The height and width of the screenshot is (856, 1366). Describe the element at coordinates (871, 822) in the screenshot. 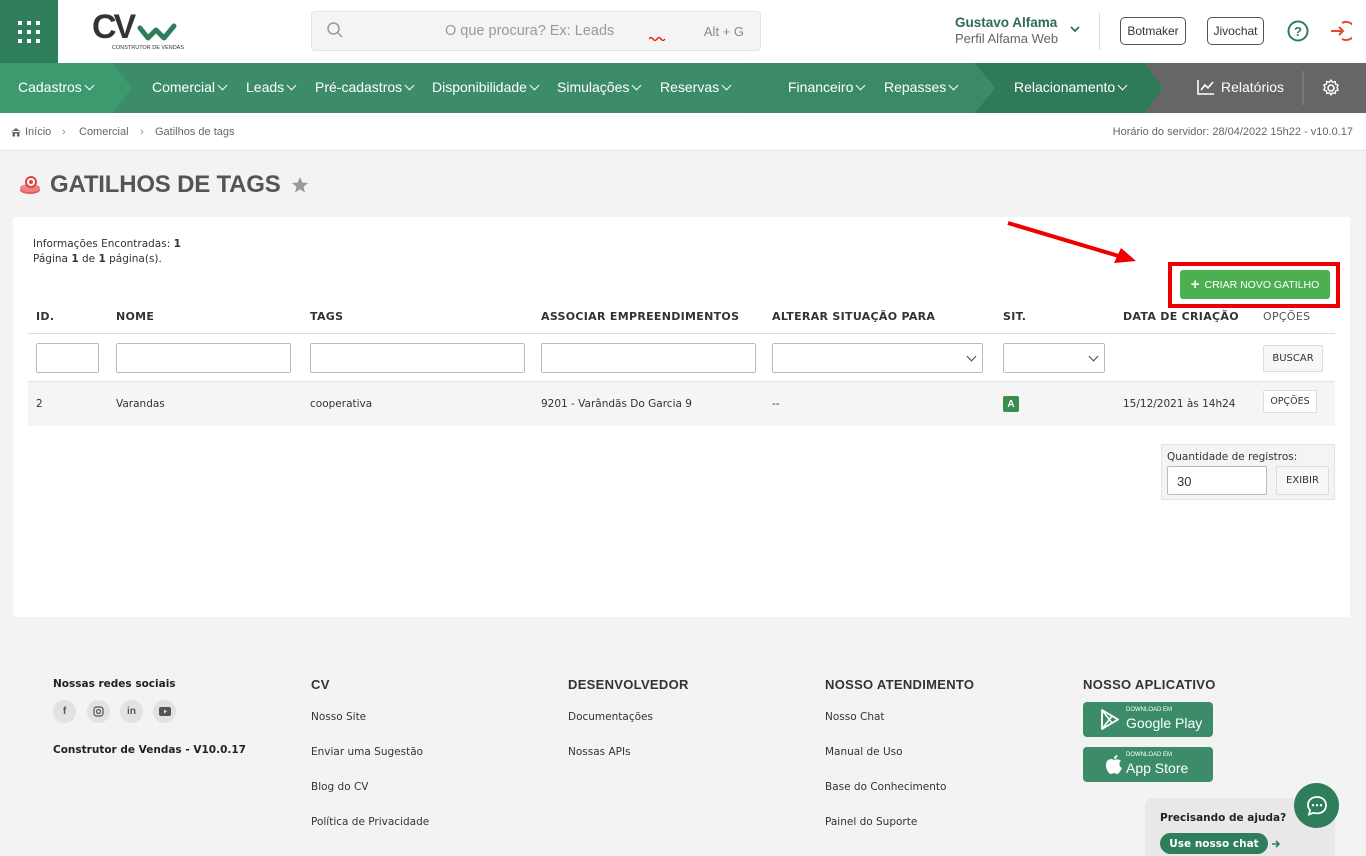

I see `footer-link: Painel do Suporte` at that location.